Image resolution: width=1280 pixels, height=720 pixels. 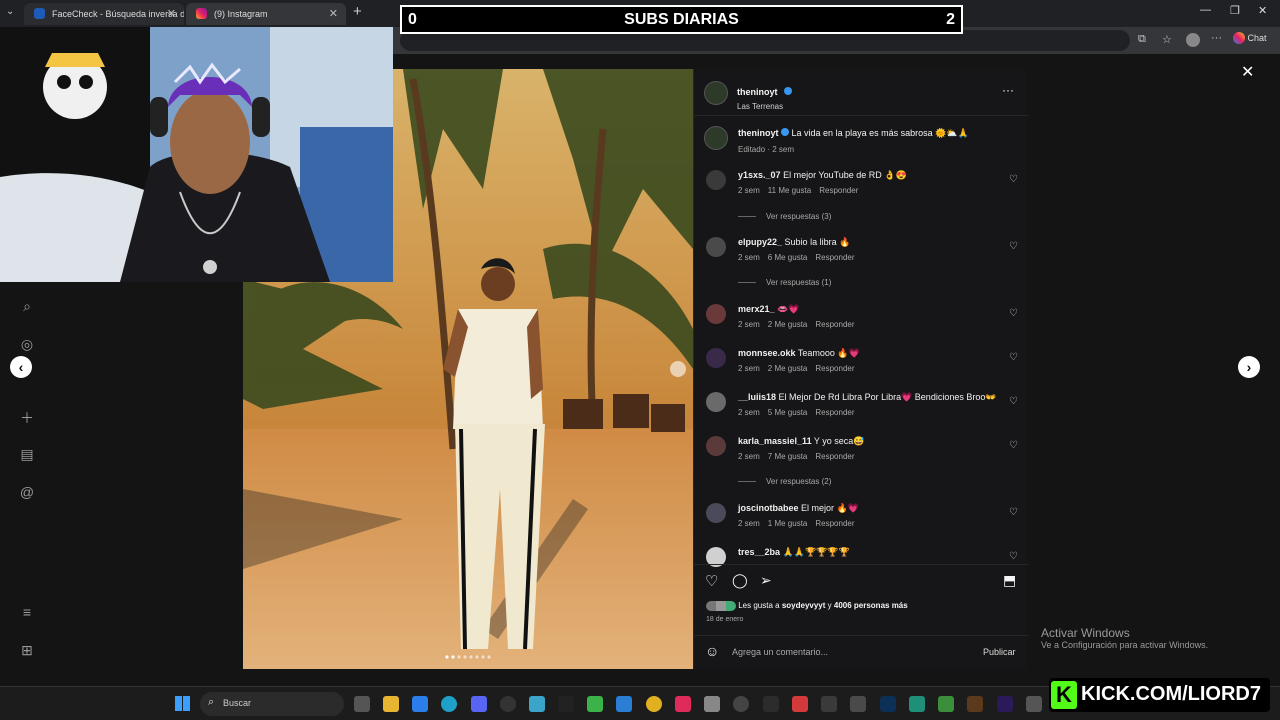 I want to click on comment-username: tres__2ba, so click(x=759, y=552).